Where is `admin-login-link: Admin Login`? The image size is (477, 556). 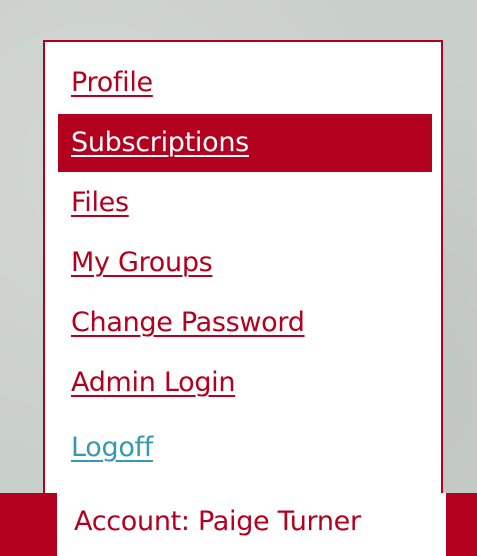
admin-login-link: Admin Login is located at coordinates (153, 383).